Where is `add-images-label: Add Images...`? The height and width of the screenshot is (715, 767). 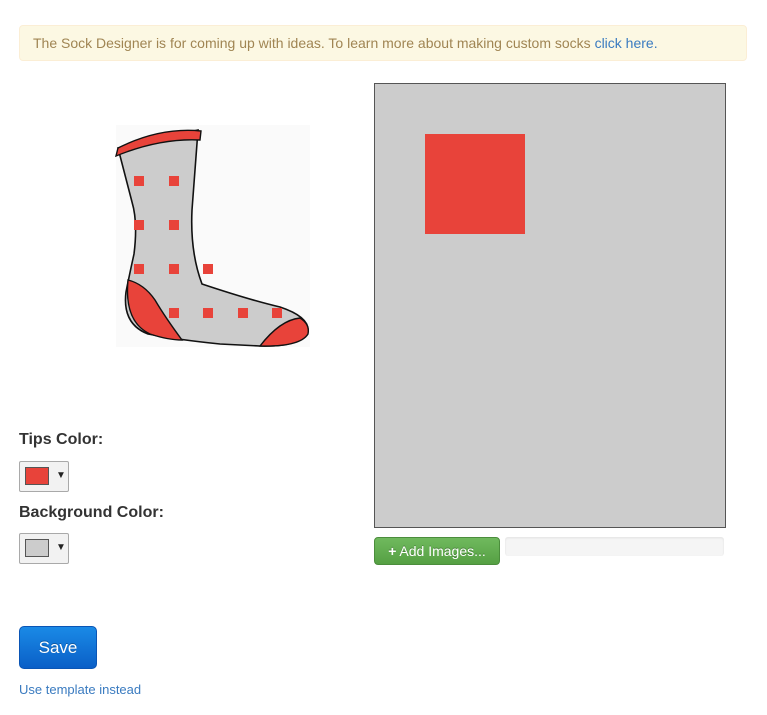
add-images-label: Add Images... is located at coordinates (442, 551).